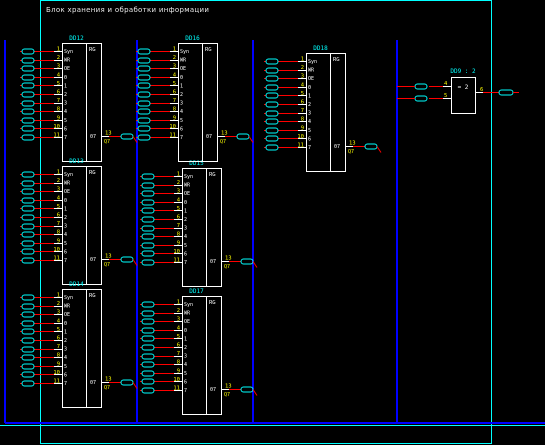 Image resolution: width=545 pixels, height=445 pixels. I want to click on gate-input-pin-number: 5, so click(445, 96).